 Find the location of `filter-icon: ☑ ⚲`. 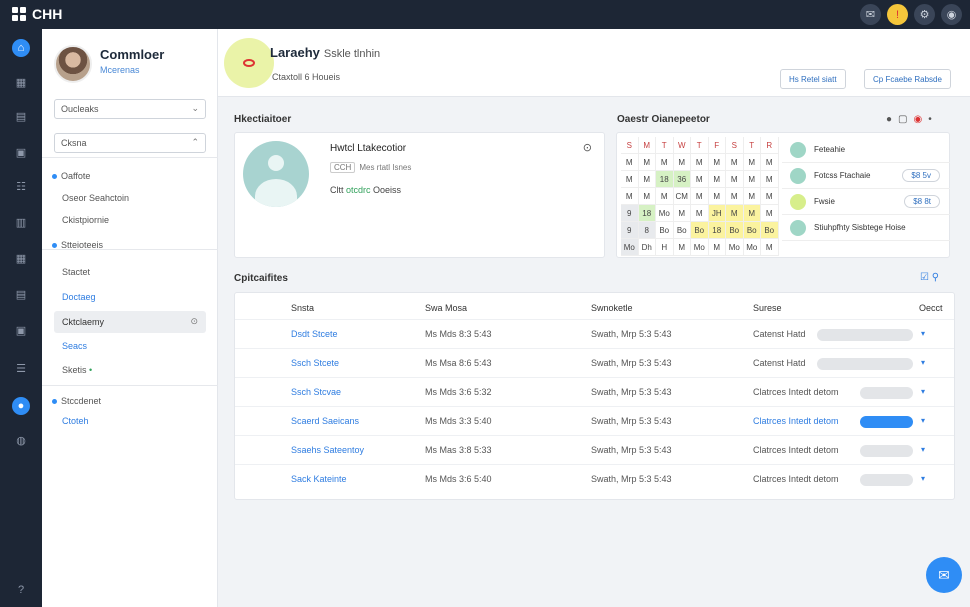

filter-icon: ☑ ⚲ is located at coordinates (929, 277).